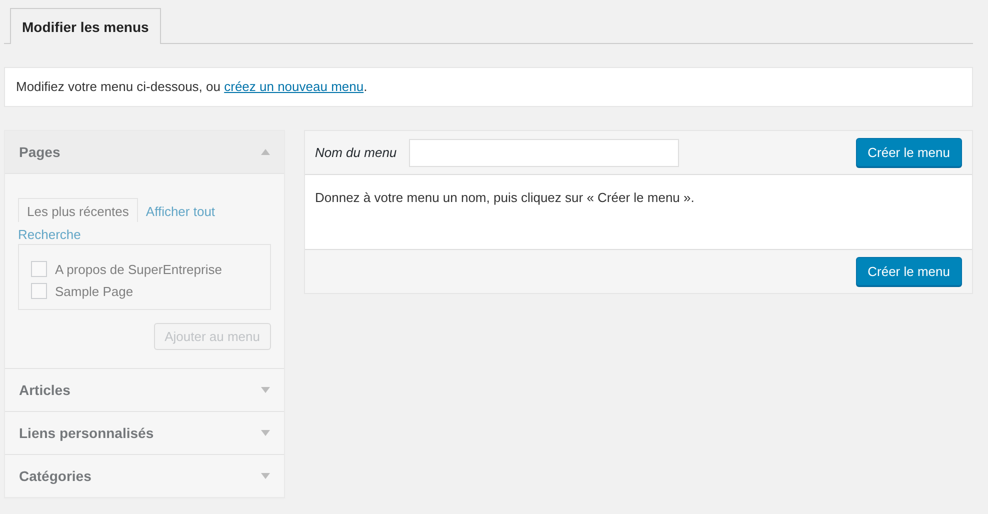  Describe the element at coordinates (265, 152) in the screenshot. I see `collapse-arrow-icon` at that location.